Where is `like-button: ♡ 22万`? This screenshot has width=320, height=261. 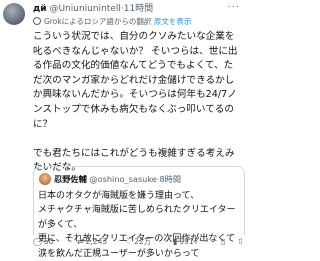 like-button: ♡ 22万 is located at coordinates (138, 242).